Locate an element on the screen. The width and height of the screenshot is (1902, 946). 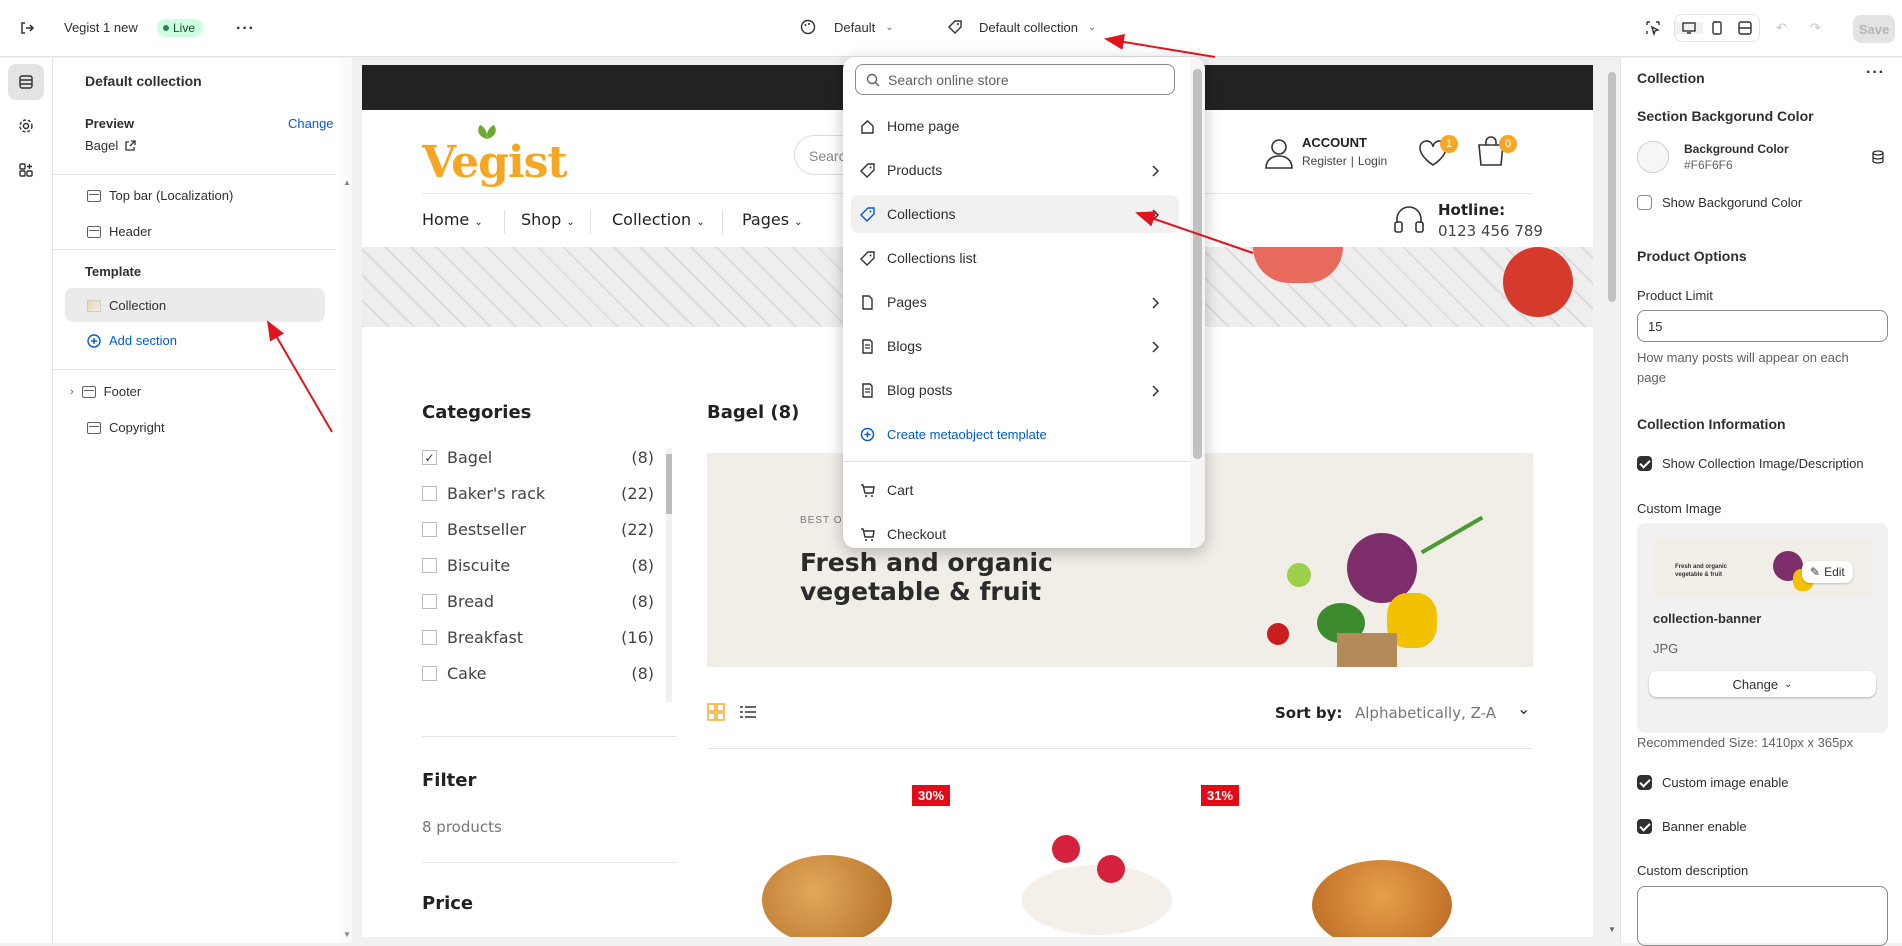
preview-change-link: Change is located at coordinates (311, 123).